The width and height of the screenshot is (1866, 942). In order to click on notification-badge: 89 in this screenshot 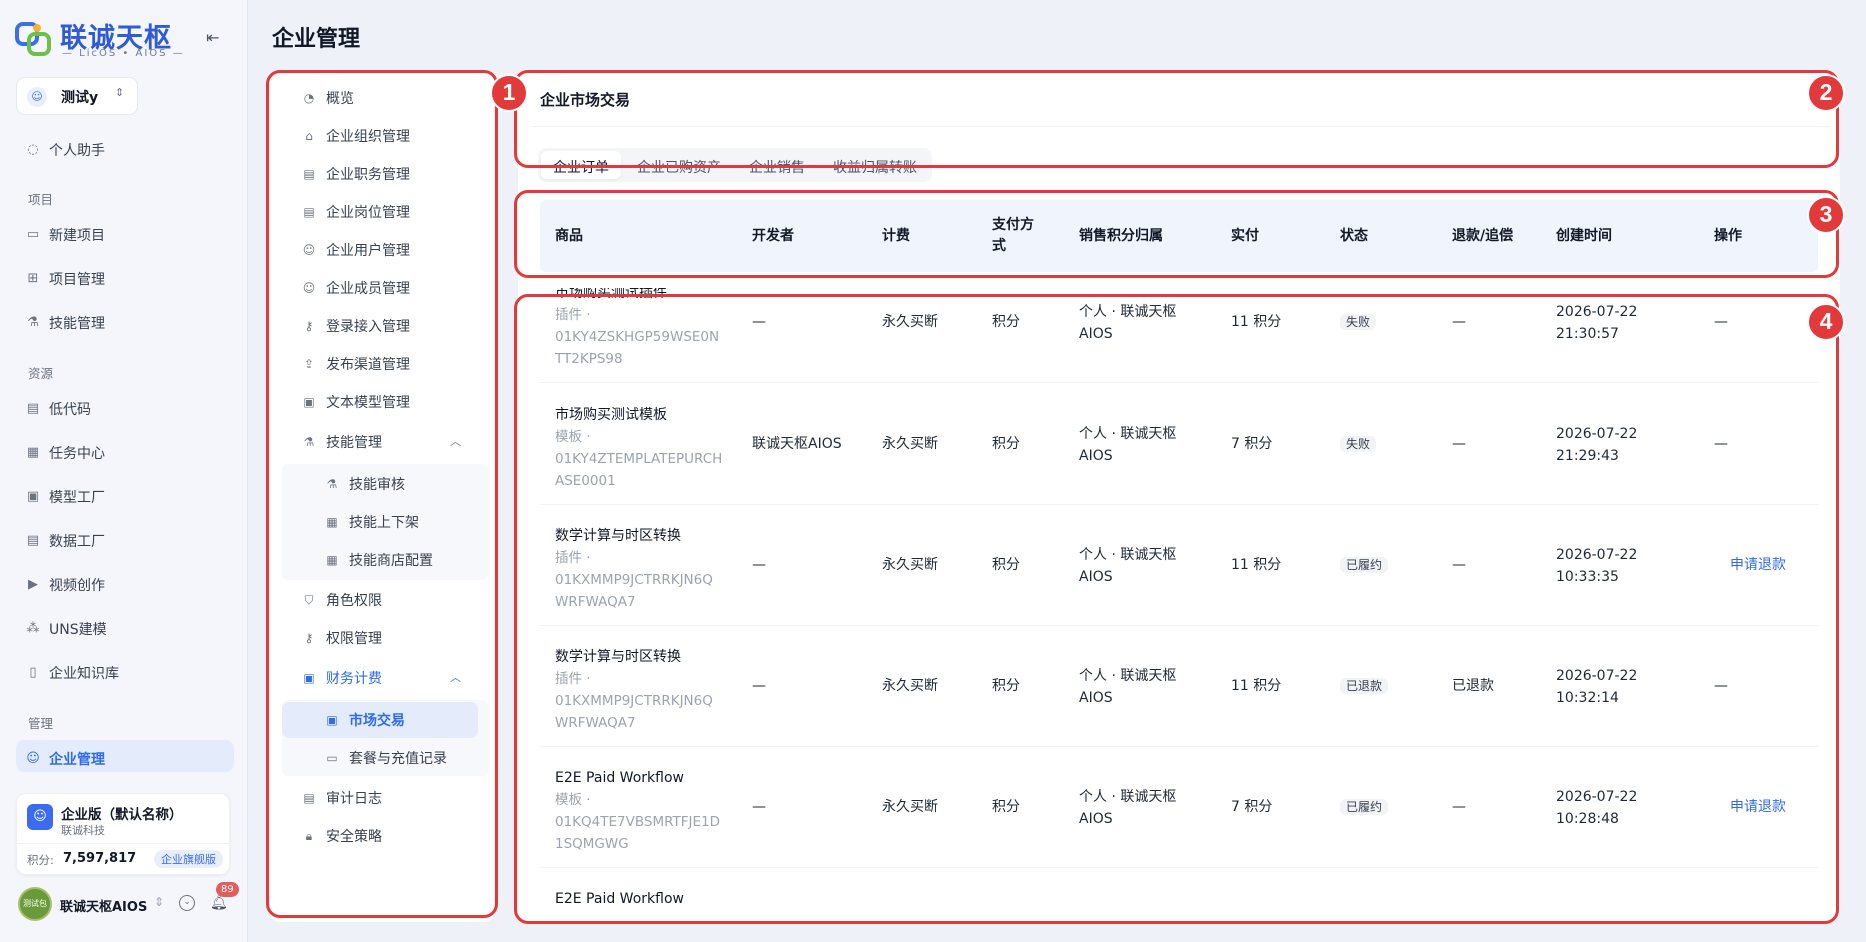, I will do `click(227, 889)`.